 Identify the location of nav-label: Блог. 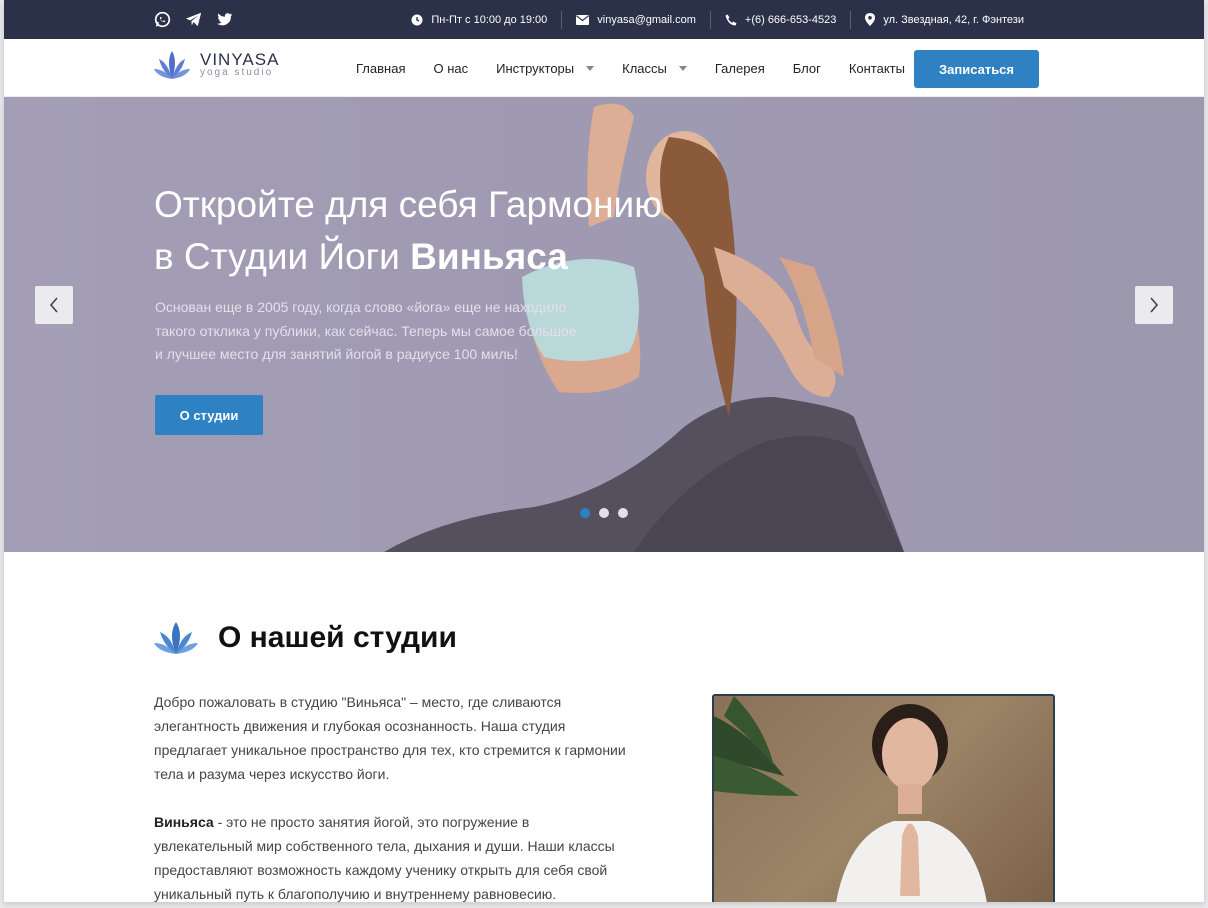
(806, 68).